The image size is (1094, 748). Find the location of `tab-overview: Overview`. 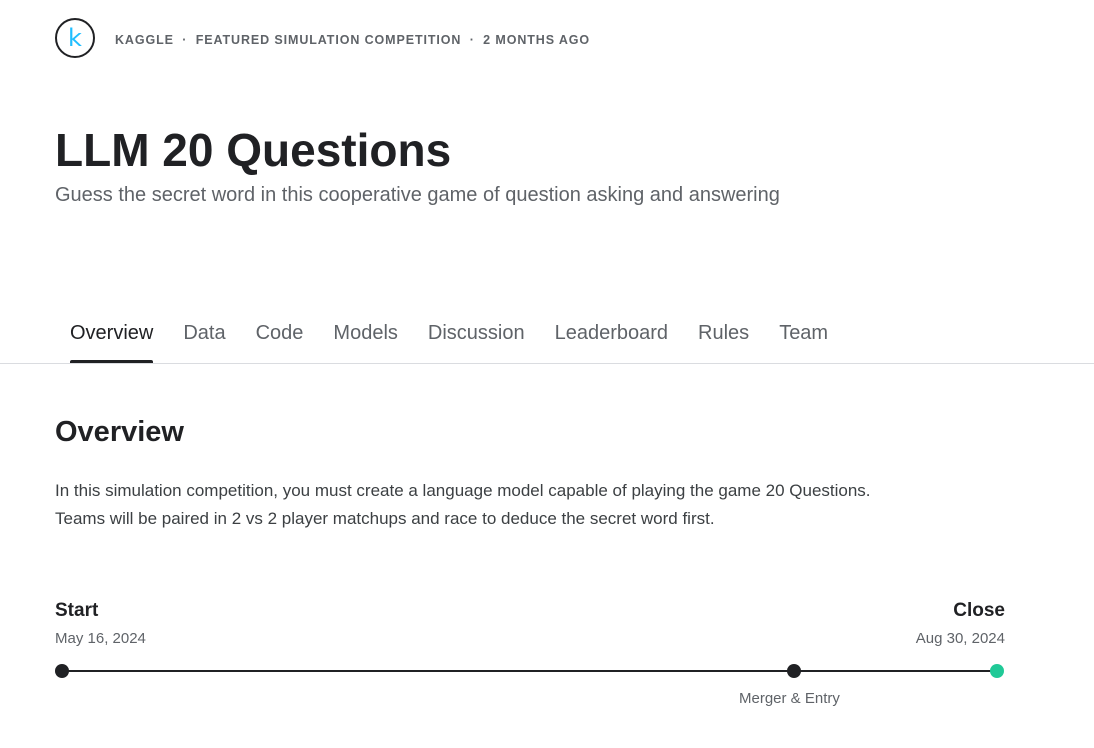

tab-overview: Overview is located at coordinates (111, 341).